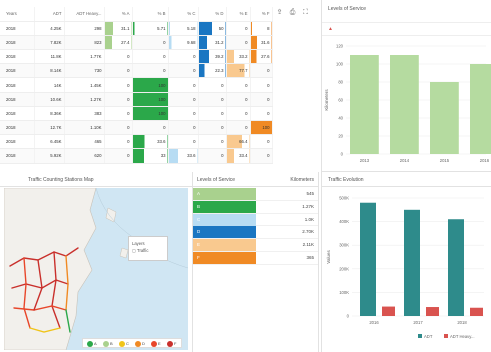 This screenshot has width=491, height=352. I want to click on los-list-header-right: Kilometers, so click(302, 180).